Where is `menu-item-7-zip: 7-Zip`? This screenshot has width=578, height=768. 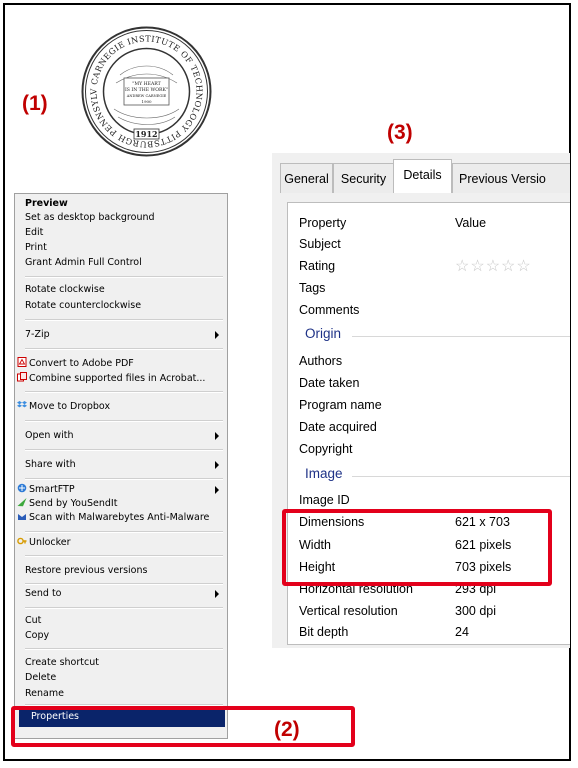
menu-item-7-zip: 7-Zip is located at coordinates (120, 334).